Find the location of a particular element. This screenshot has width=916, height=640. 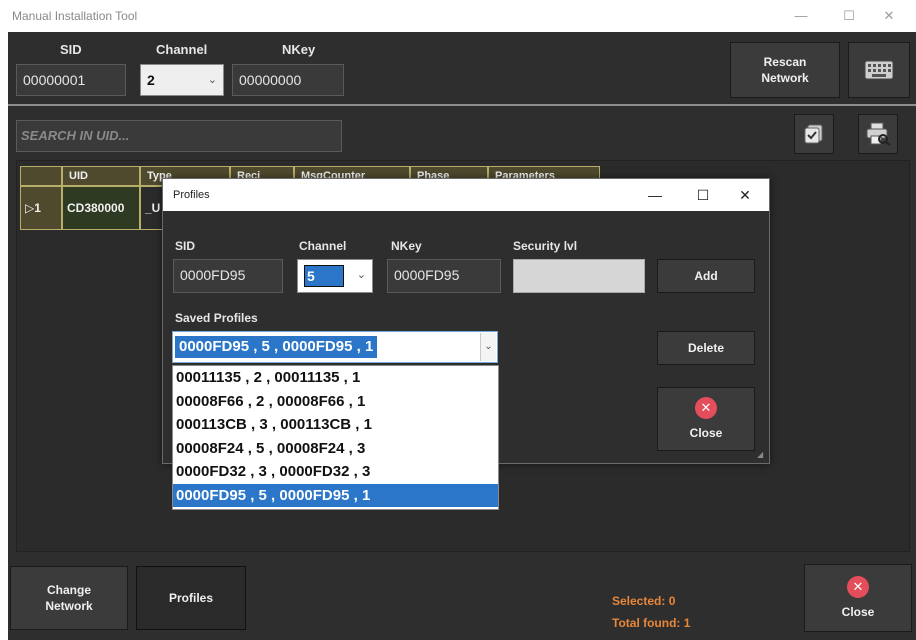

dialog-nkey-label: NKey is located at coordinates (406, 246).